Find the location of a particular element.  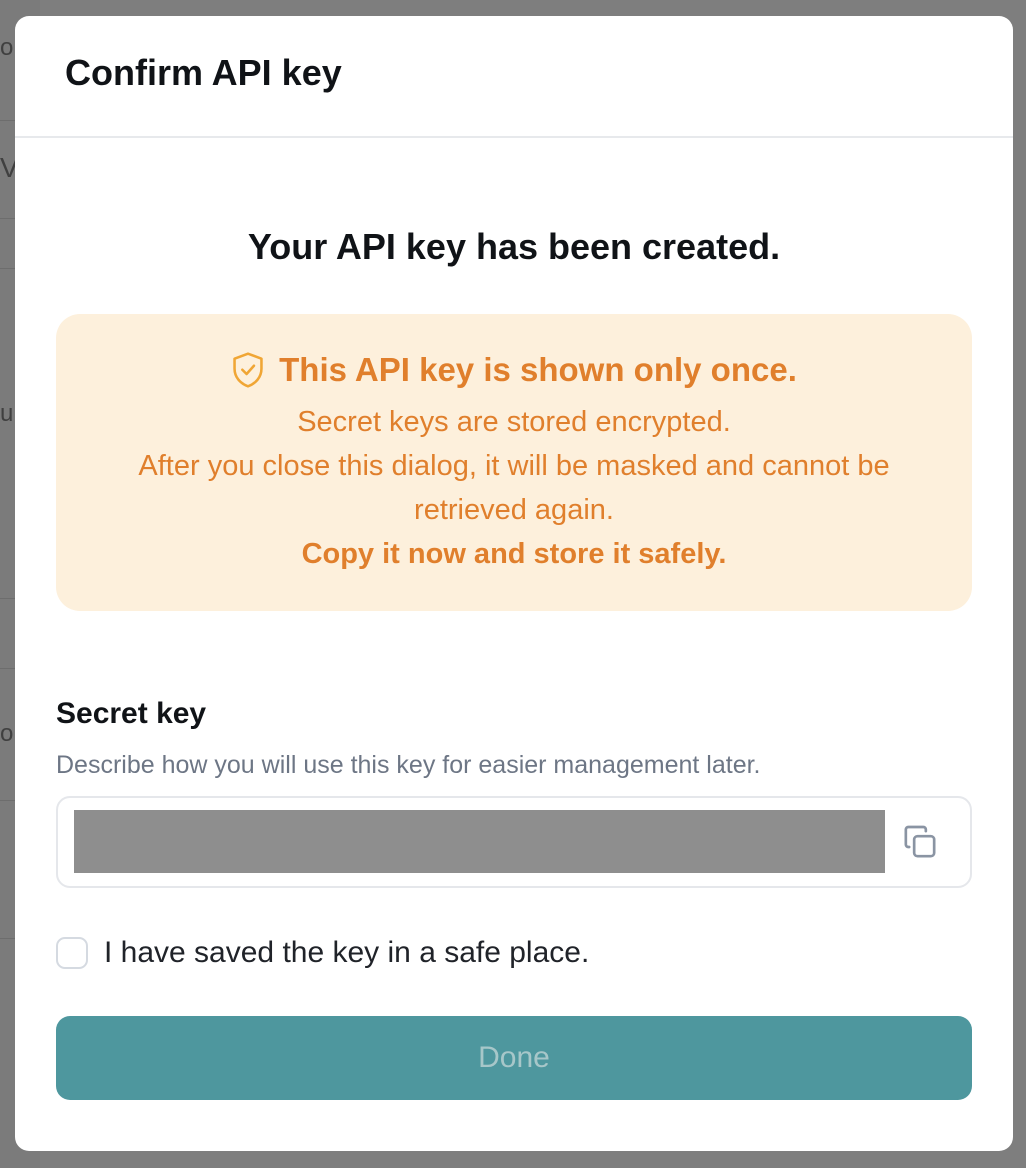

secret-key-label: Secret key is located at coordinates (131, 713).